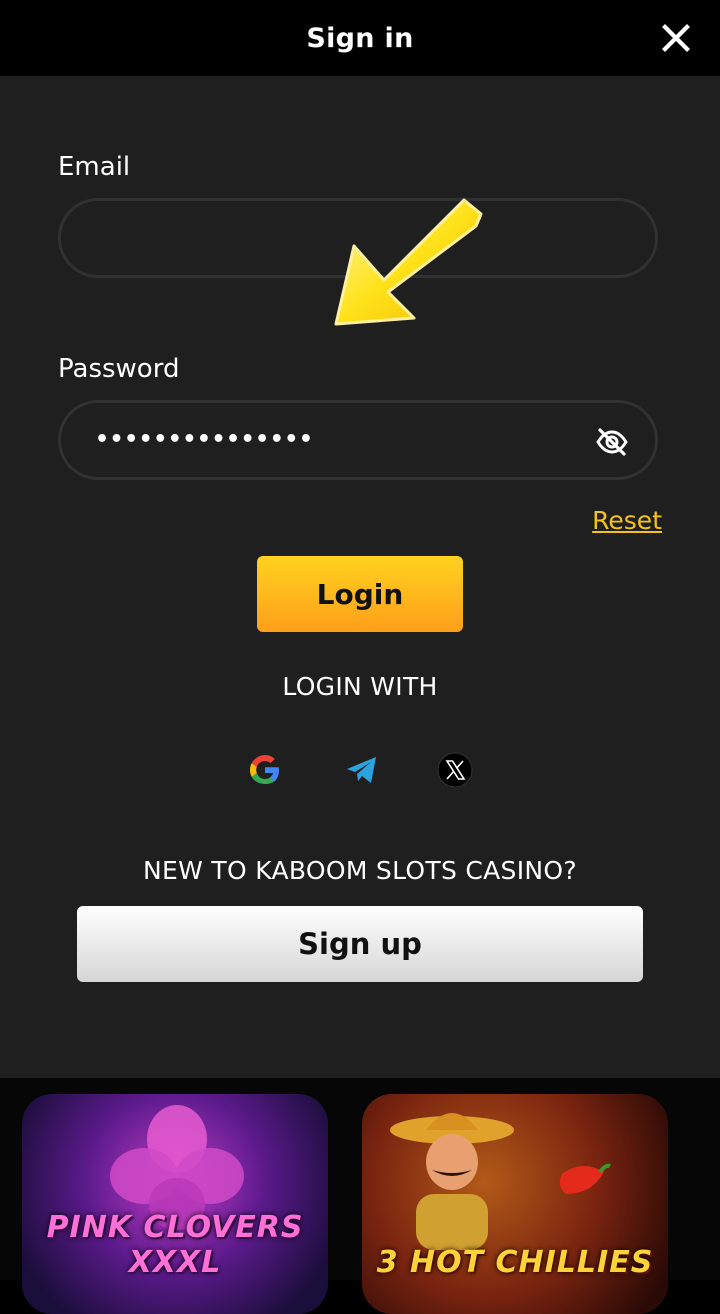  What do you see at coordinates (515, 1262) in the screenshot?
I see `game-title: 3 HOT CHILLIES` at bounding box center [515, 1262].